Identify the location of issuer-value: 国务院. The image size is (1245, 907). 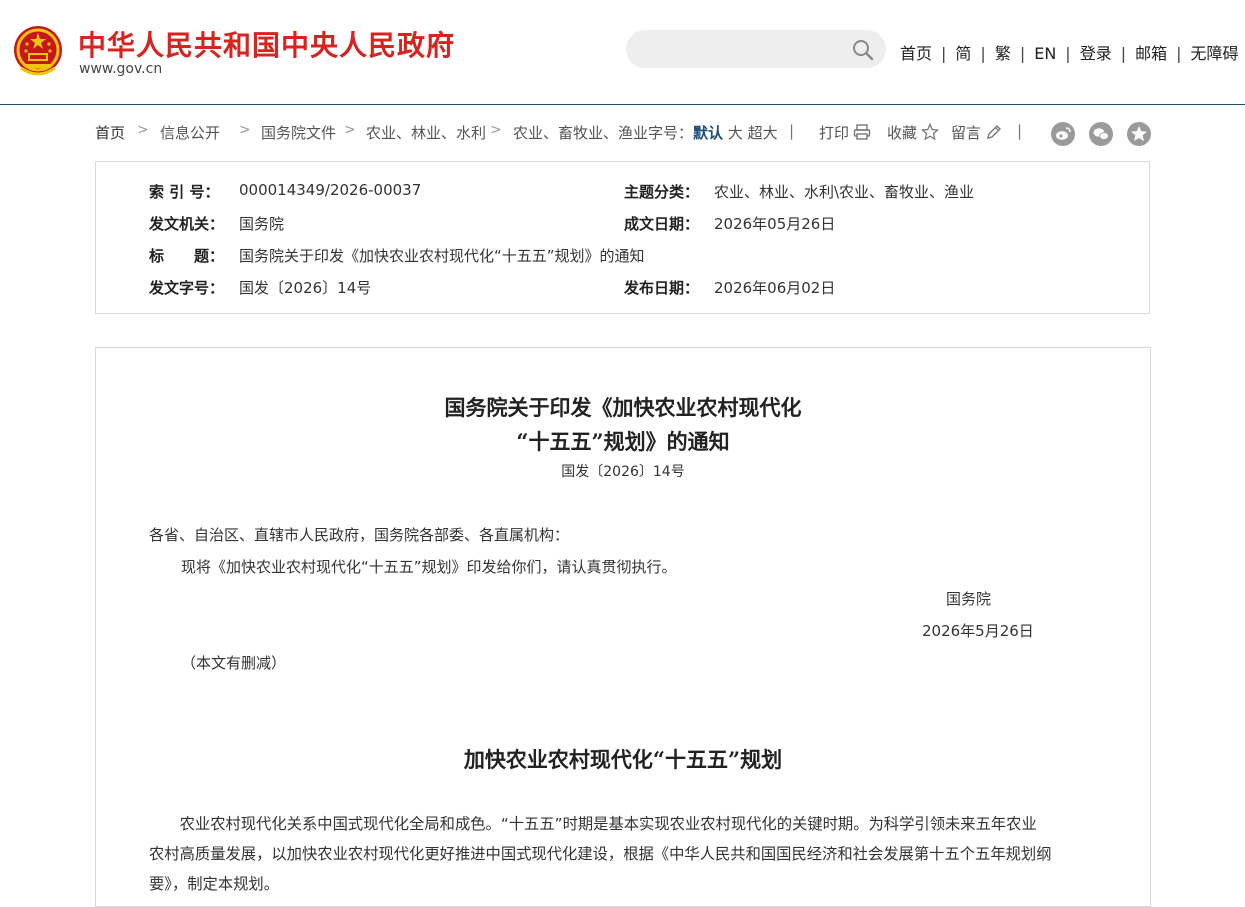
(262, 224).